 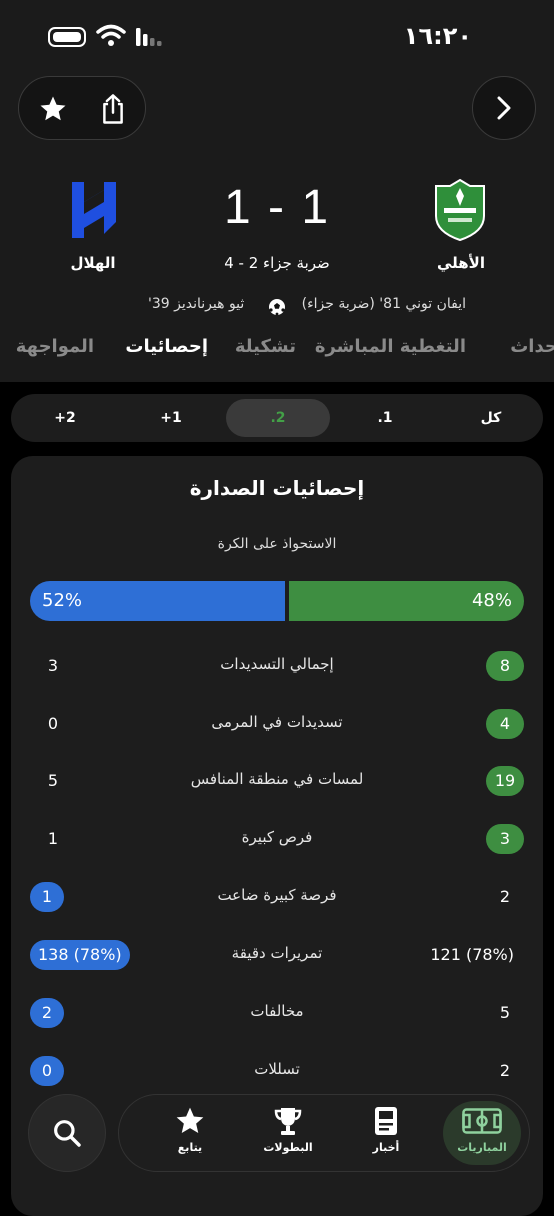 I want to click on stat-row: فرصة كبيرة ضاعت 2 1, so click(x=277, y=897).